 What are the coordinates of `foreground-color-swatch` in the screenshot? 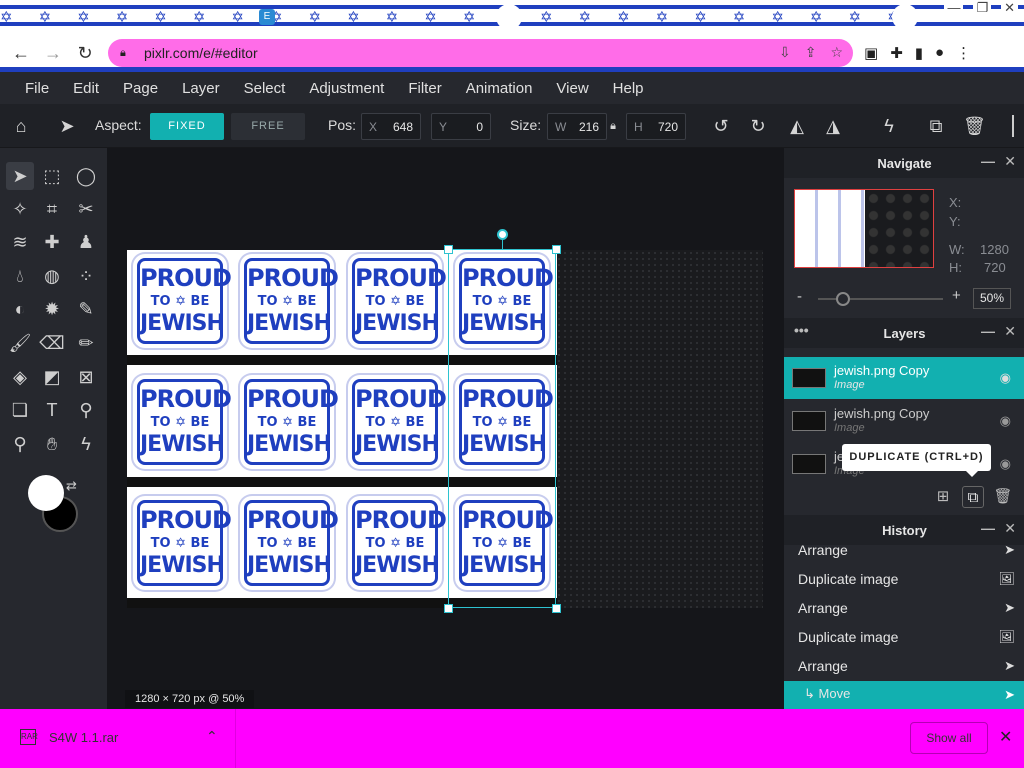 It's located at (46, 493).